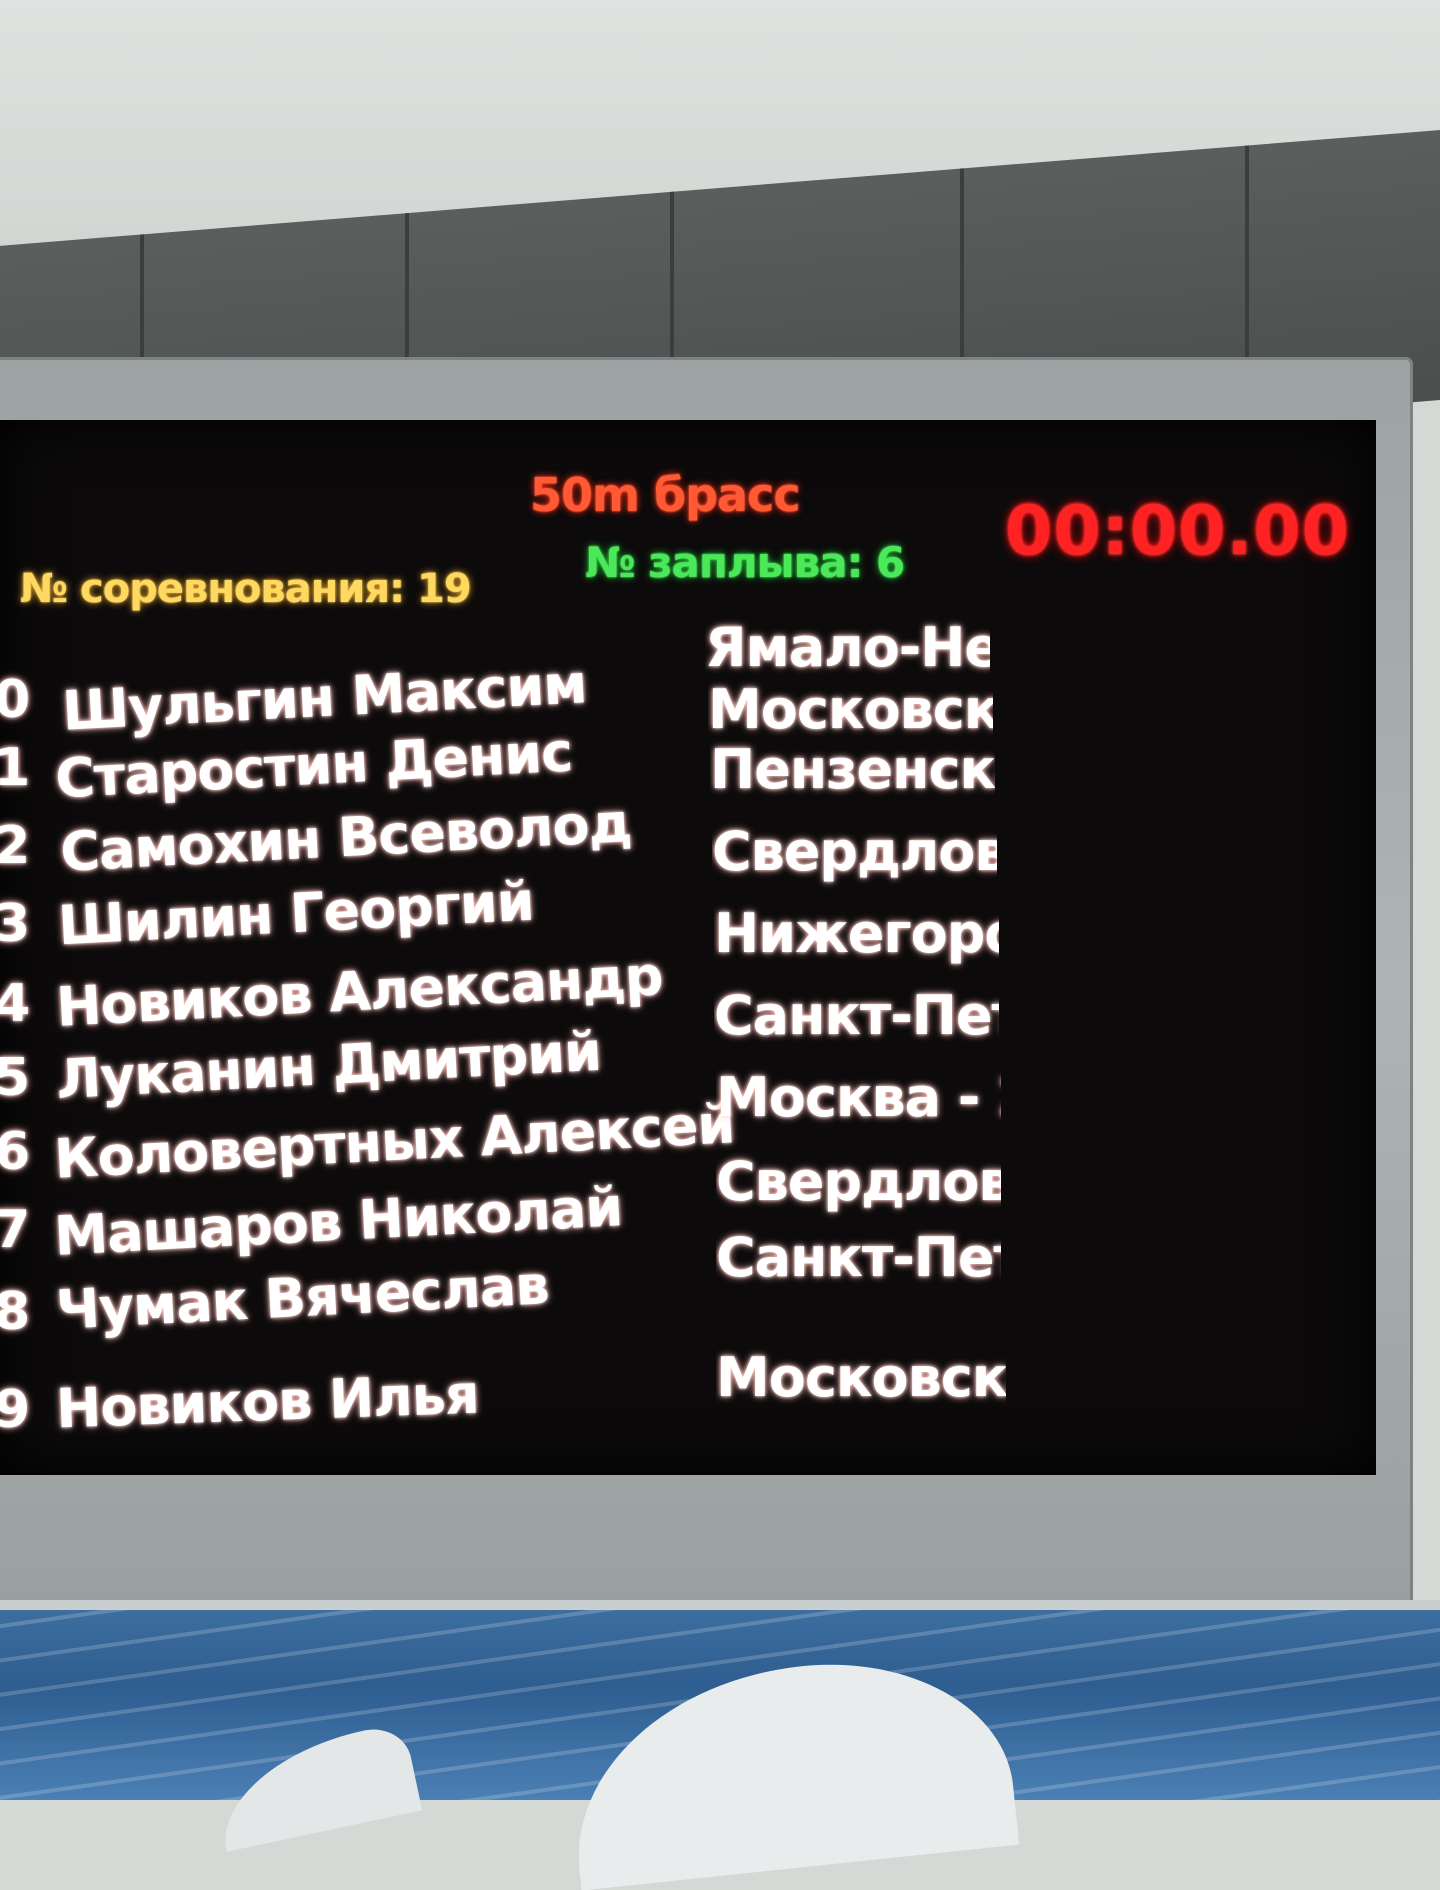 The height and width of the screenshot is (1890, 1440). Describe the element at coordinates (15, 768) in the screenshot. I see `lane-number: 1` at that location.